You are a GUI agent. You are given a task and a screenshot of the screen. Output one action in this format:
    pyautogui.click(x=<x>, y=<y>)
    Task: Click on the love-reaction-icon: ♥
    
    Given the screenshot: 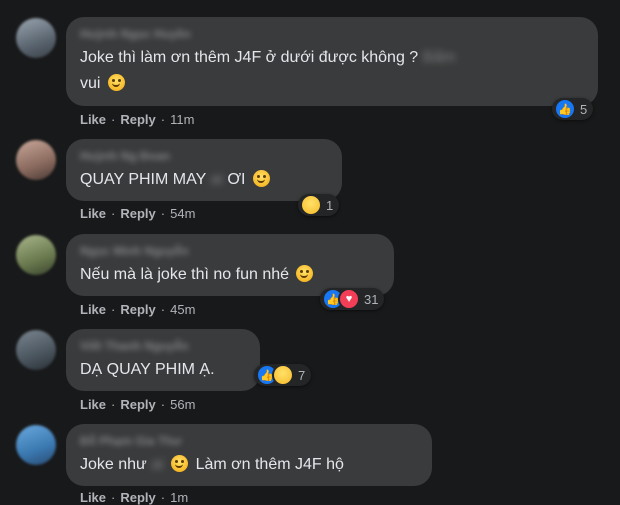 What is the action you would take?
    pyautogui.click(x=349, y=299)
    